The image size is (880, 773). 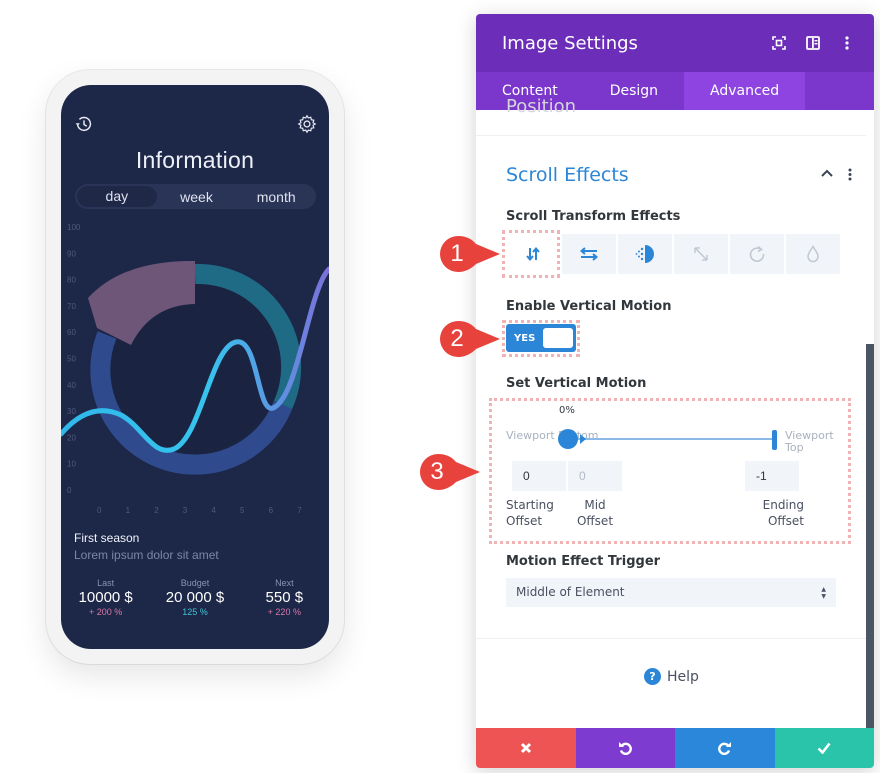 I want to click on y-tick-label: 30, so click(x=71, y=411).